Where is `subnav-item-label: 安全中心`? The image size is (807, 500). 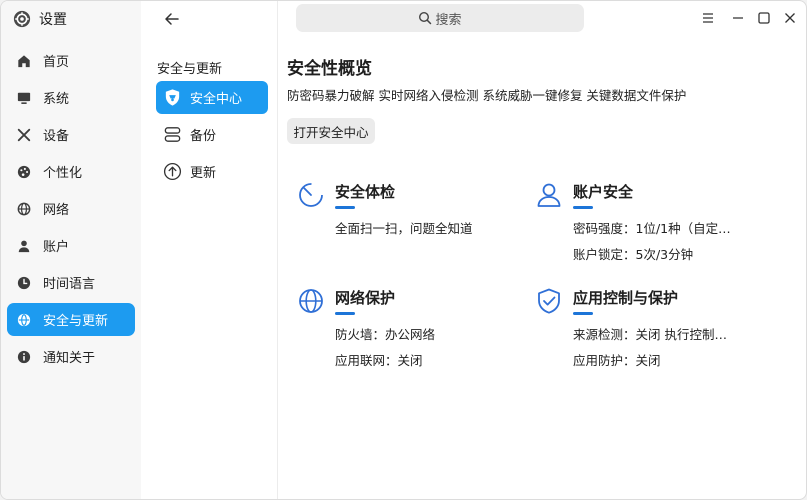
subnav-item-label: 安全中心 is located at coordinates (216, 99).